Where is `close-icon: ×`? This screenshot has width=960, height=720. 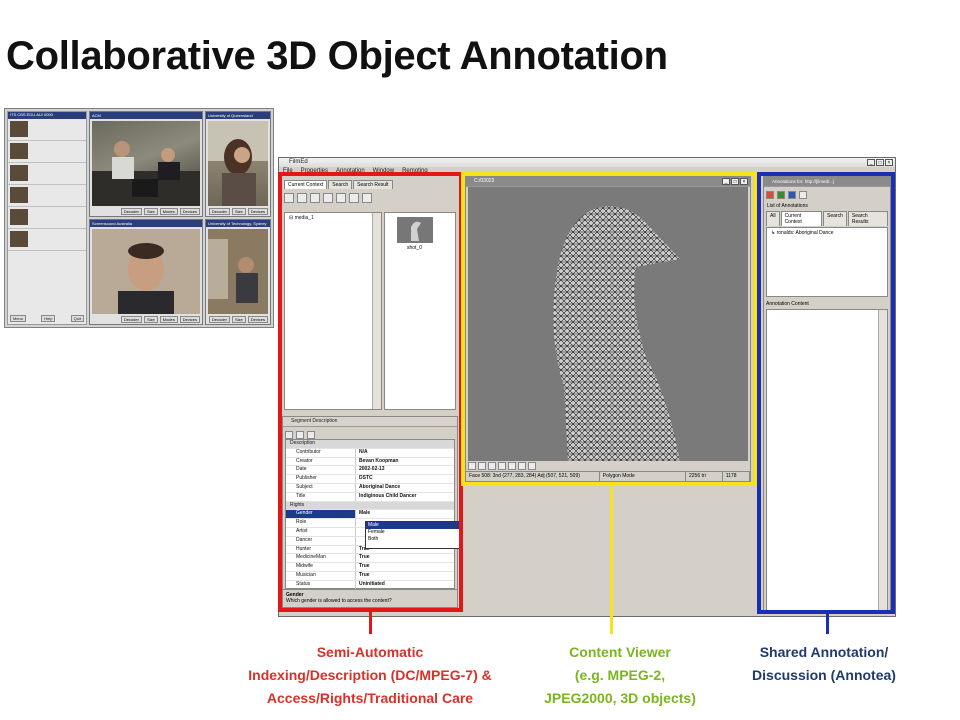
close-icon: × is located at coordinates (889, 162).